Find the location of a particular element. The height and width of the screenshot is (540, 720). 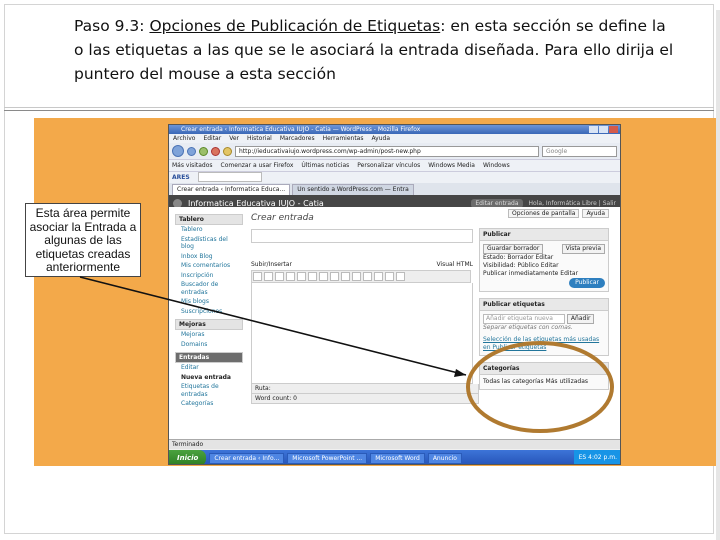

arrowhead-icon is located at coordinates (460, 373).